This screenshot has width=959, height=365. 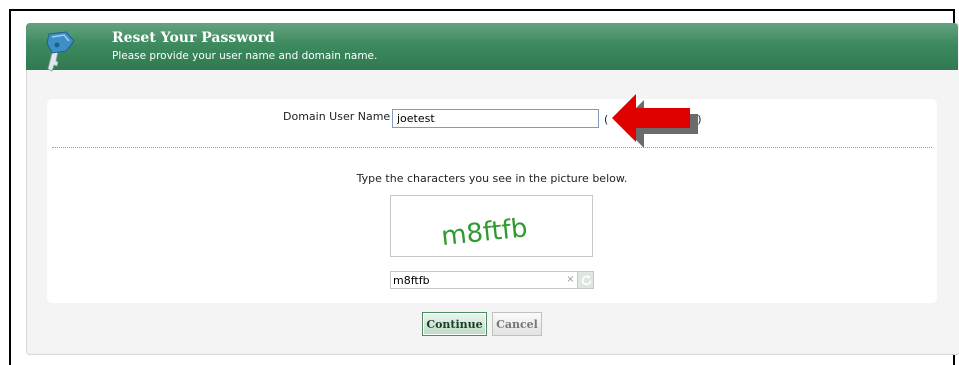 I want to click on captcha-image: m8ftfb, so click(x=491, y=226).